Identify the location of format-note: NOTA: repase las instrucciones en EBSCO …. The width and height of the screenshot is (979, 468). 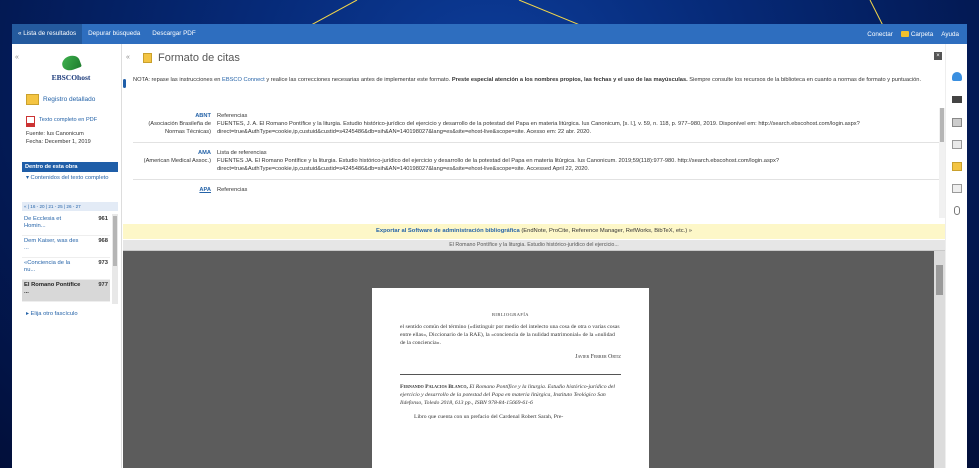
(534, 82).